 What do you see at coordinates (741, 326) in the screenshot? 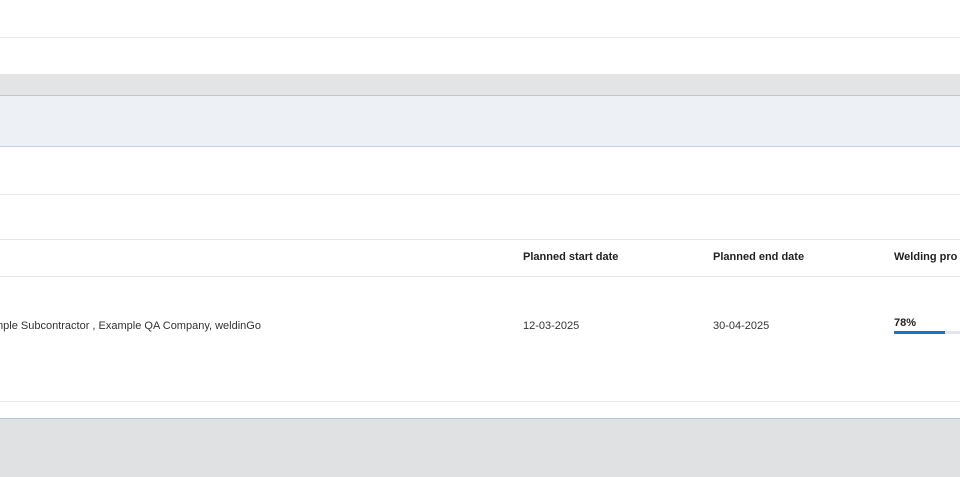
I see `planned-end-date-cell: 30-04-2025` at bounding box center [741, 326].